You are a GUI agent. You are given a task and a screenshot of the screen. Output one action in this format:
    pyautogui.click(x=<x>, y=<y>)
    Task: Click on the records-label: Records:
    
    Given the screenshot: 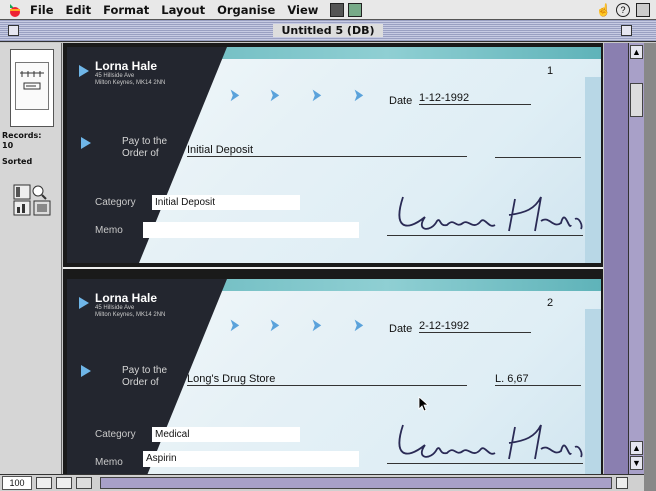 What is the action you would take?
    pyautogui.click(x=22, y=135)
    